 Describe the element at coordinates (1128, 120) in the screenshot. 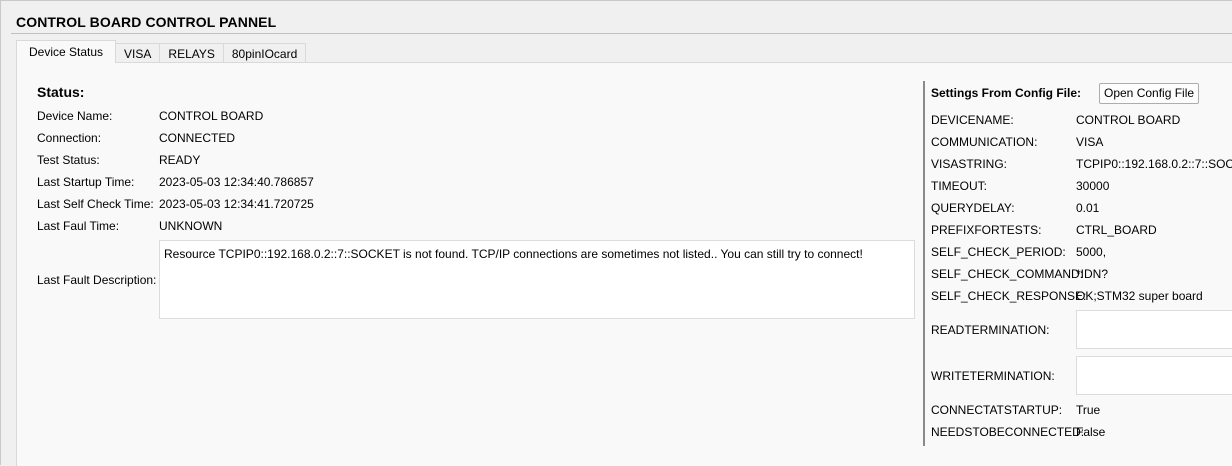

I see `setting-devicename-value: CONTROL BOARD` at that location.